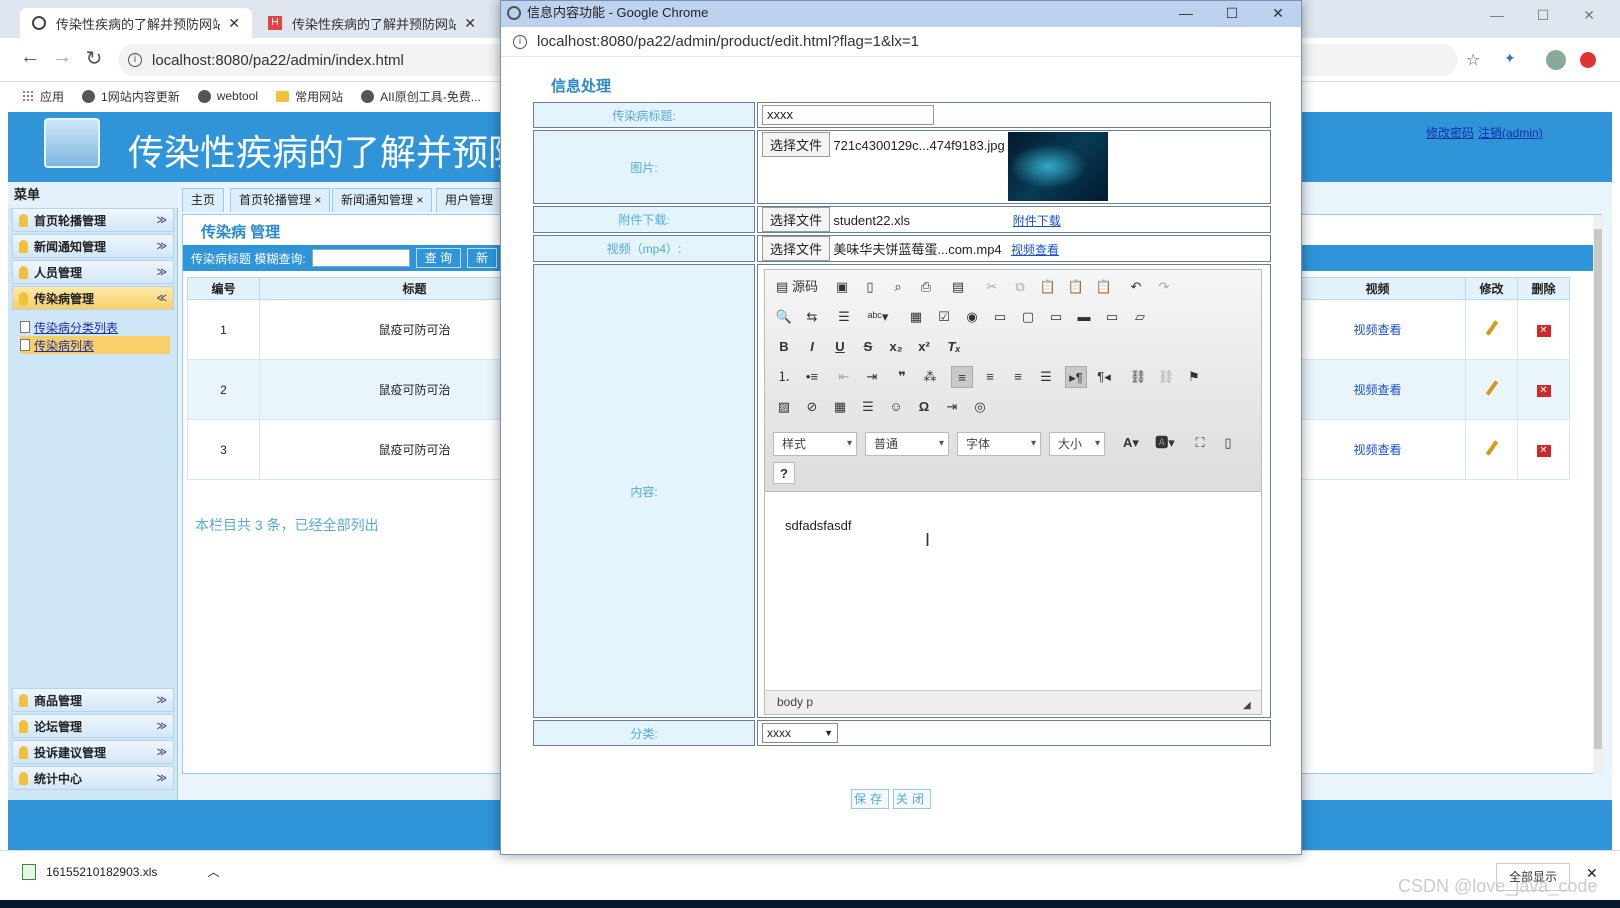 The width and height of the screenshot is (1620, 908). I want to click on bulleted-list-icon: •≡, so click(812, 377).